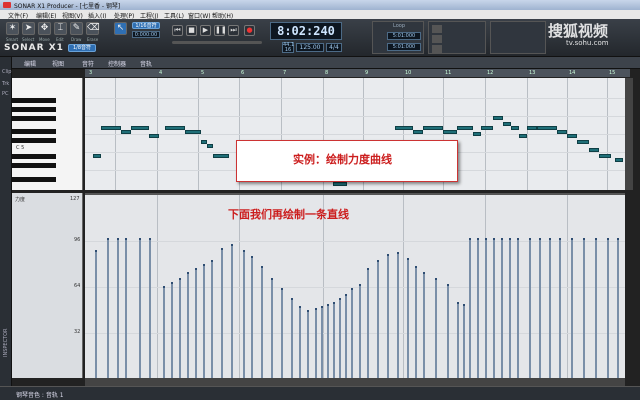 Image resolution: width=640 pixels, height=400 pixels. I want to click on snap-resolution-button: 1/16音符, so click(146, 25).